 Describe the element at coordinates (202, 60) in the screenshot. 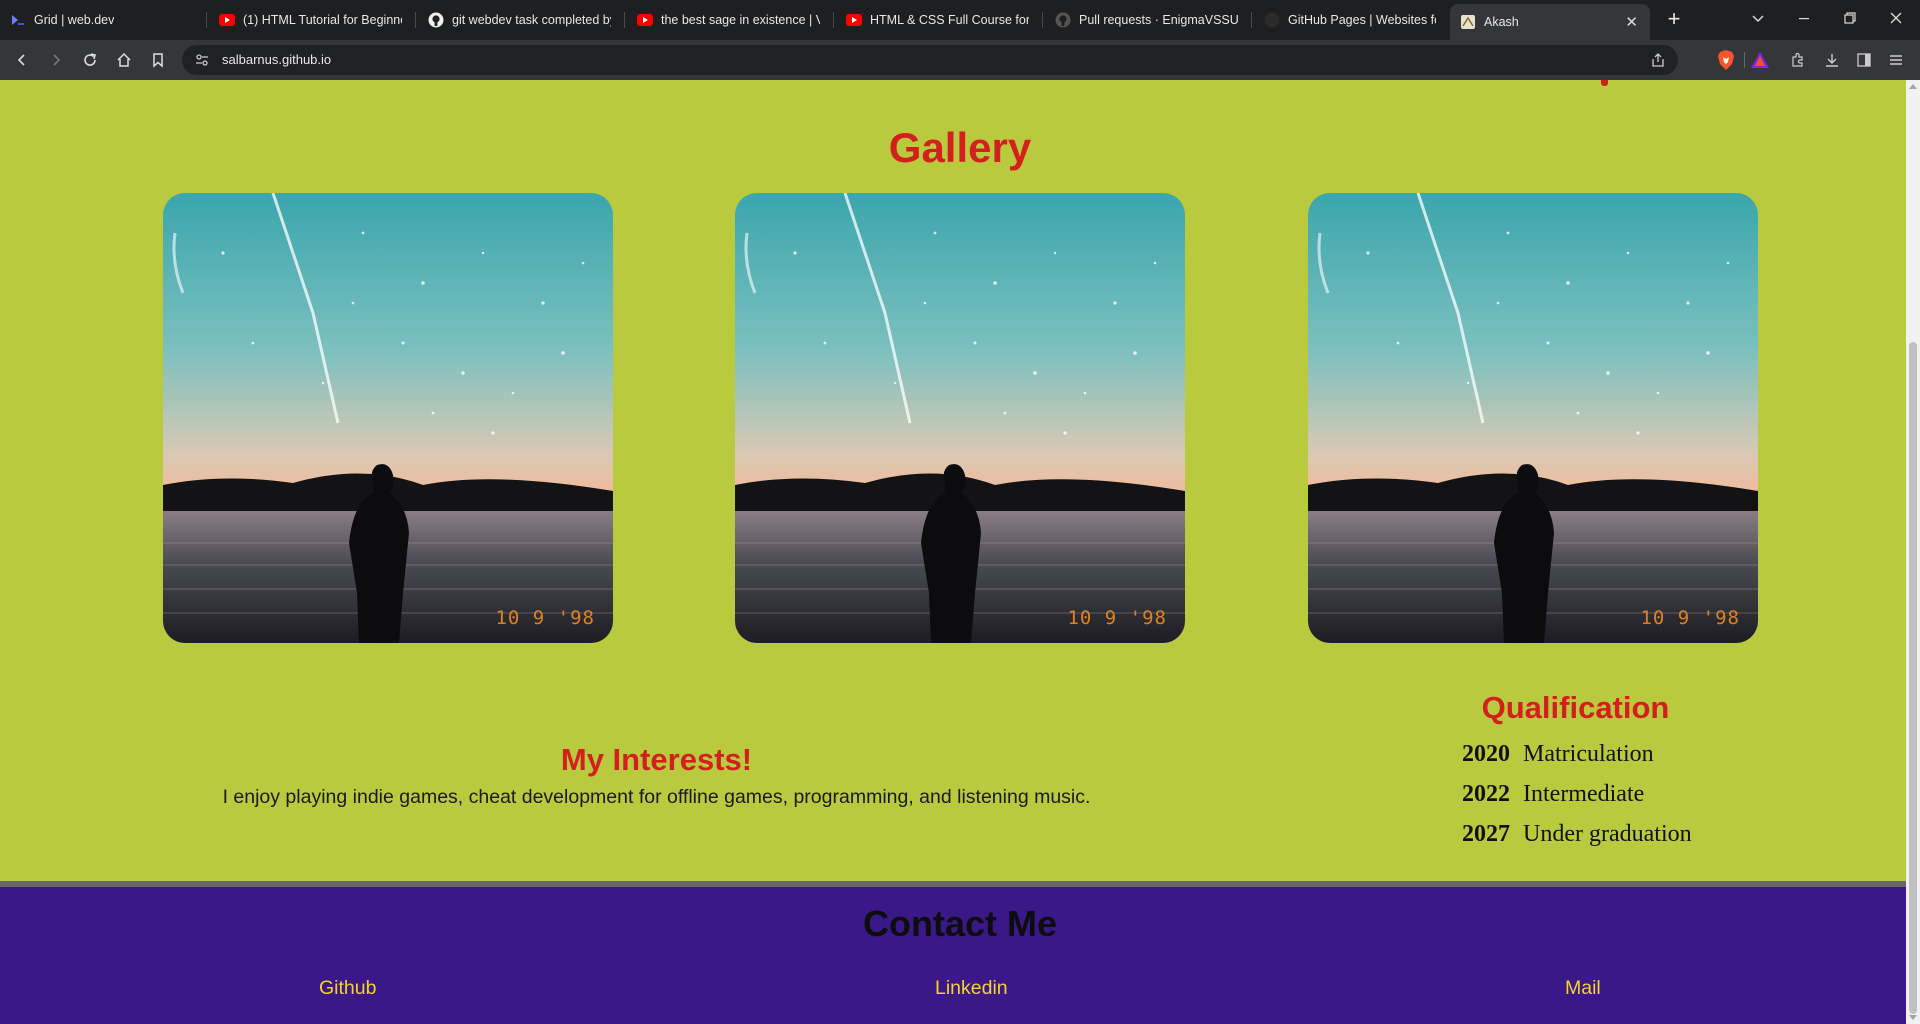

I see `site-info-icon` at that location.